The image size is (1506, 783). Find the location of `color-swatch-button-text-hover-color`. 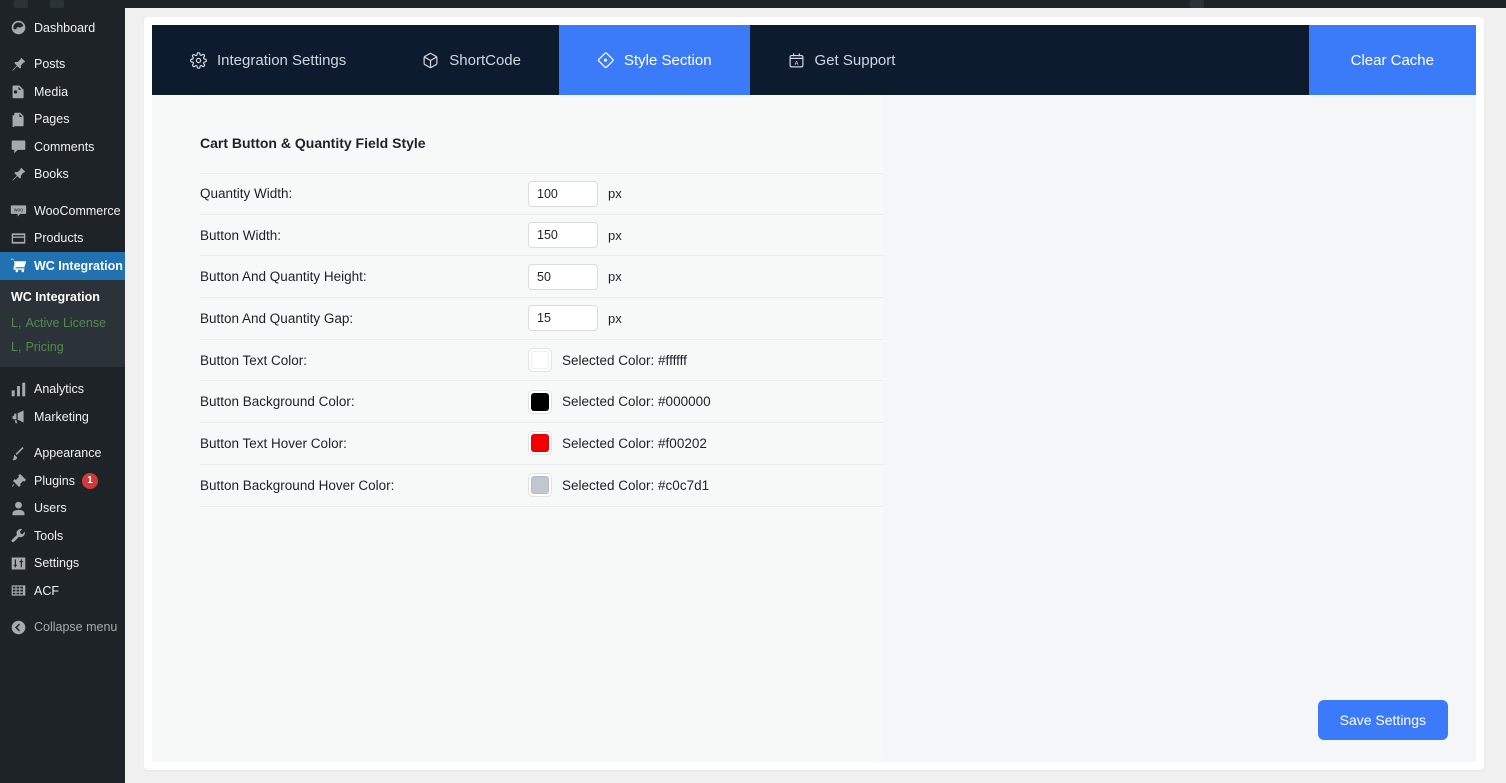

color-swatch-button-text-hover-color is located at coordinates (540, 443).